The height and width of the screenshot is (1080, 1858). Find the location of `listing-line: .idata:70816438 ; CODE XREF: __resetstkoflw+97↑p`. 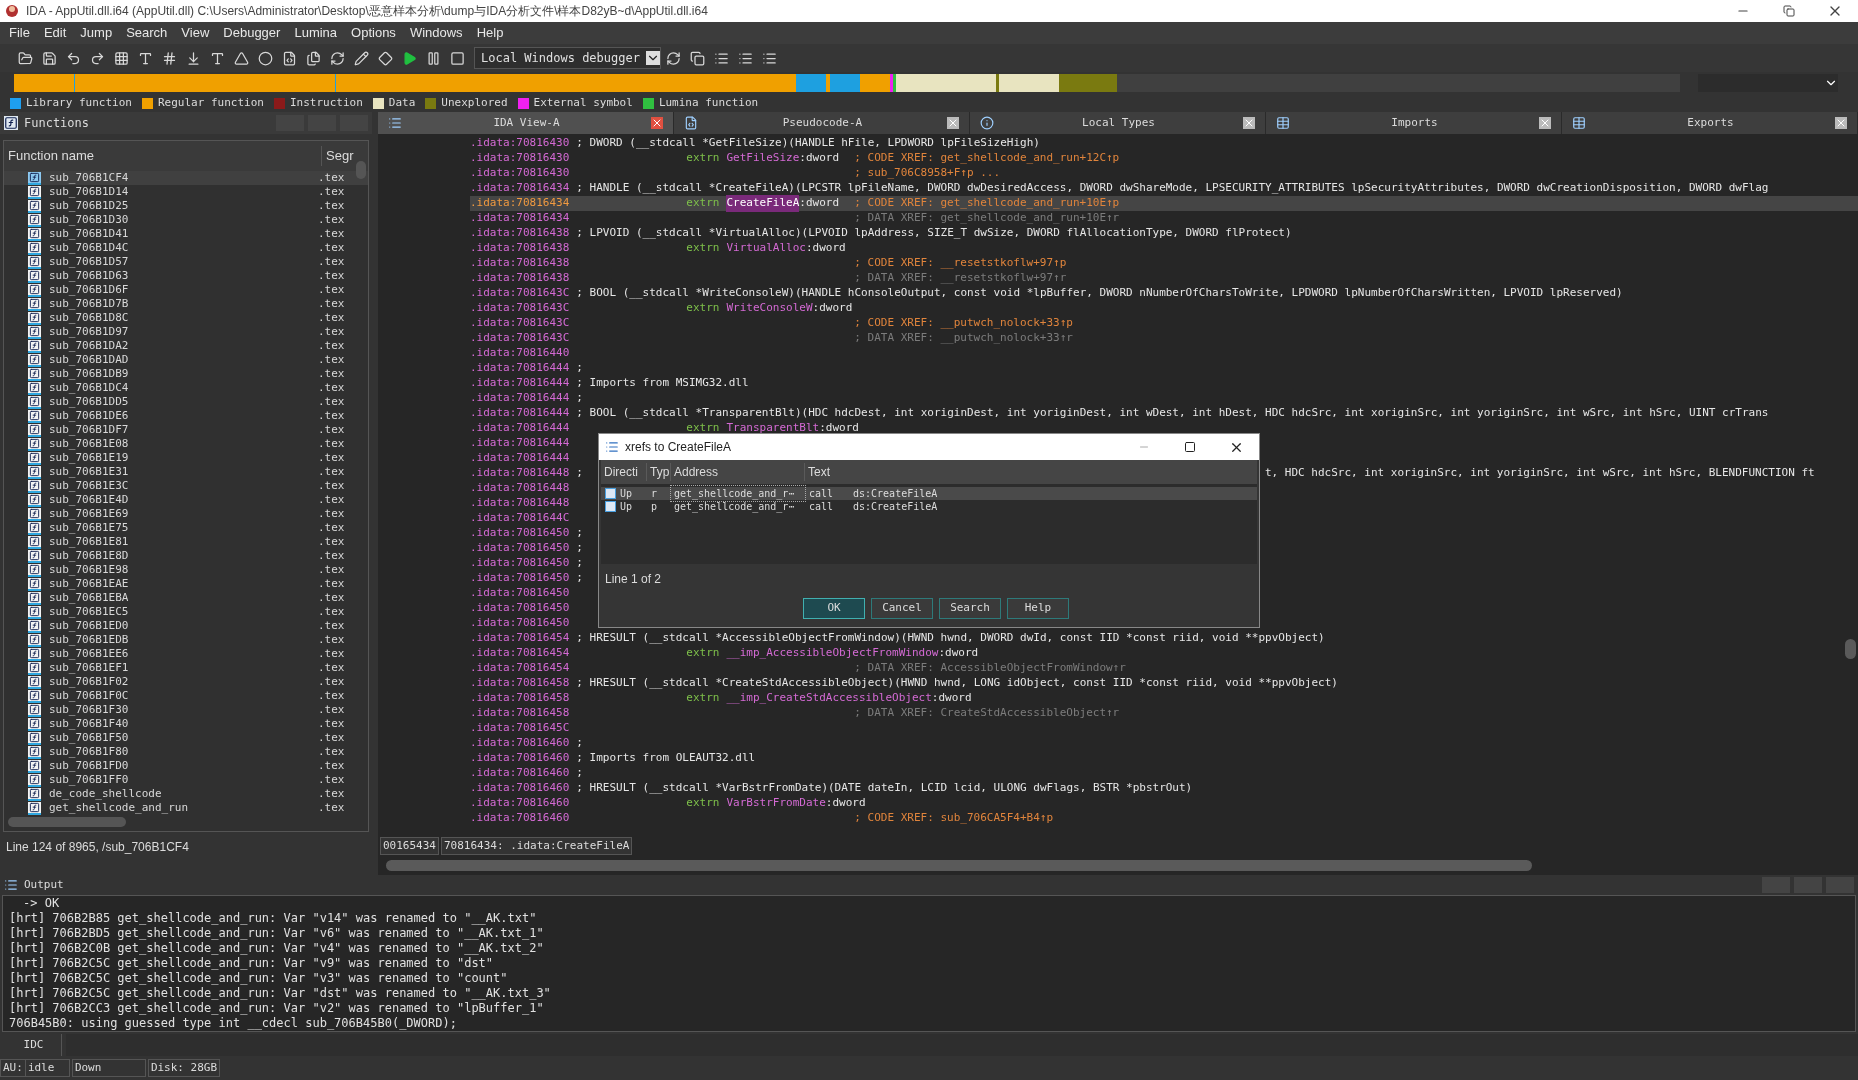

listing-line: .idata:70816438 ; CODE XREF: __resetstkoflw+97↑p is located at coordinates (1164, 263).